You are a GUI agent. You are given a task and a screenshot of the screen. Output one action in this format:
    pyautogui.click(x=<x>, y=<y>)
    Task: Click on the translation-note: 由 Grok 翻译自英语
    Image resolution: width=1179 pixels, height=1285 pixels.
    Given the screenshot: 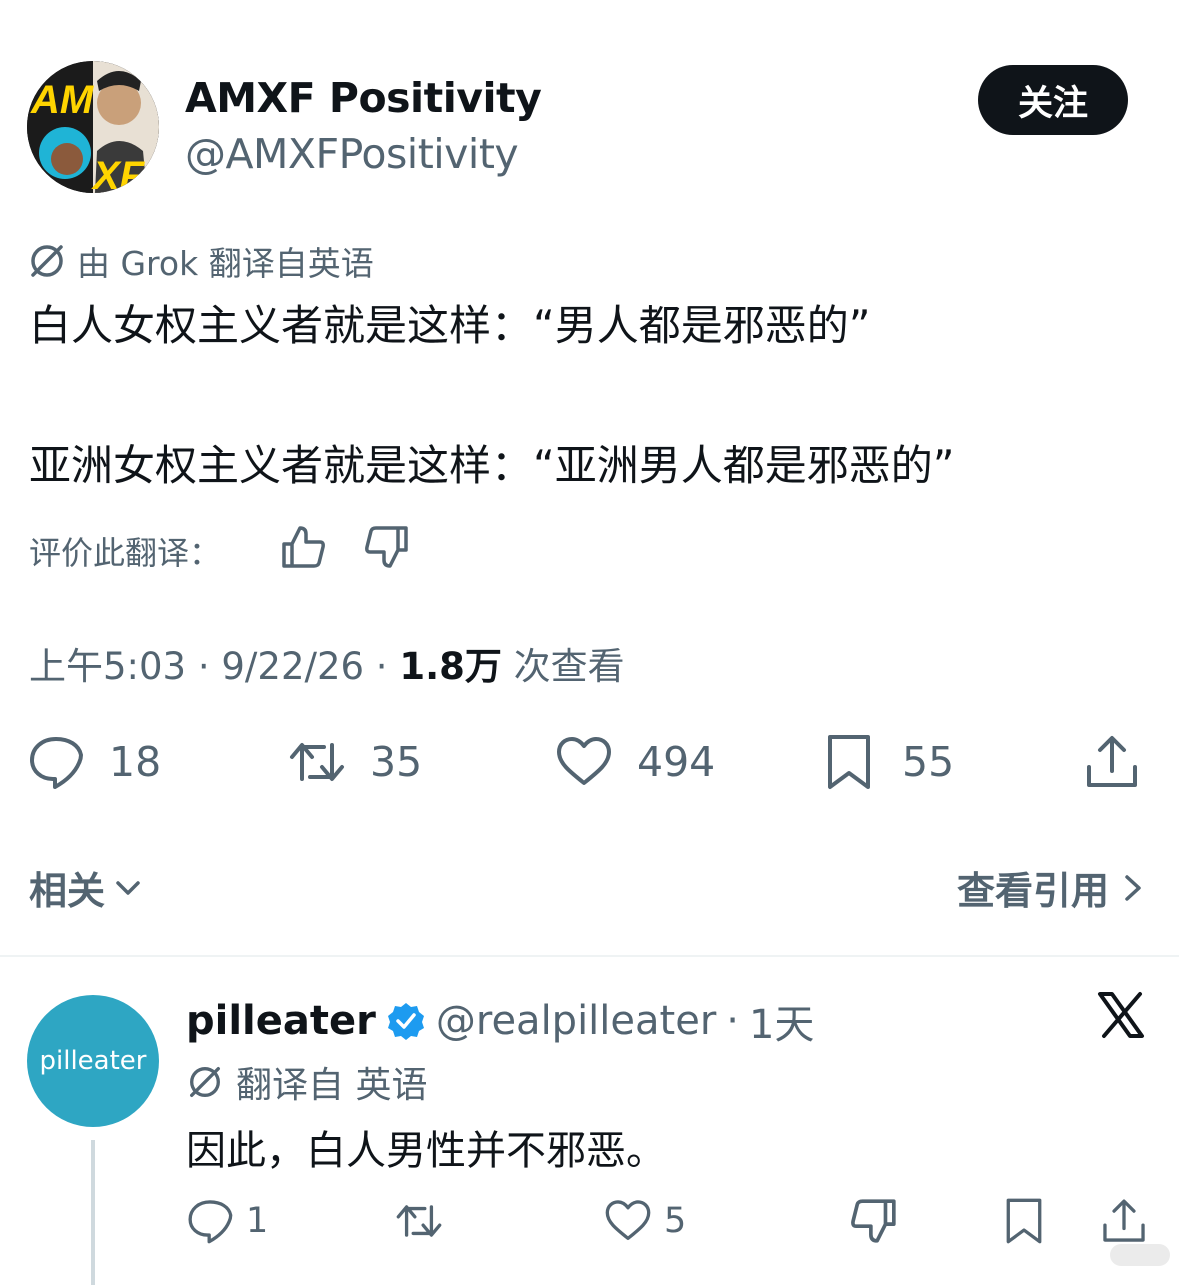 What is the action you would take?
    pyautogui.click(x=200, y=261)
    